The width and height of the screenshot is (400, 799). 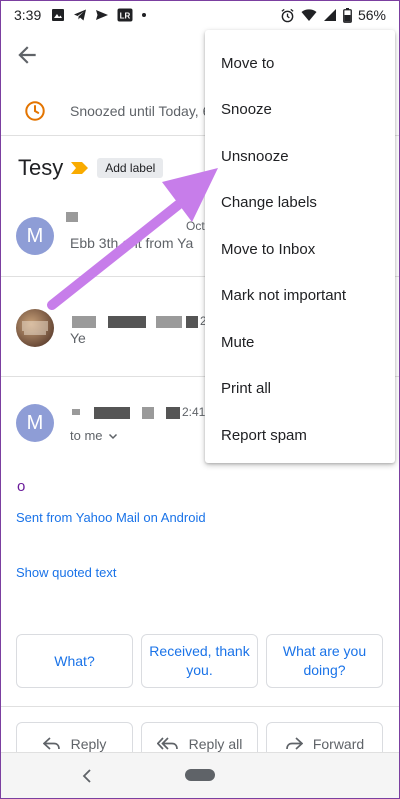 I want to click on menu-item-change-labels: Change labels, so click(x=300, y=203).